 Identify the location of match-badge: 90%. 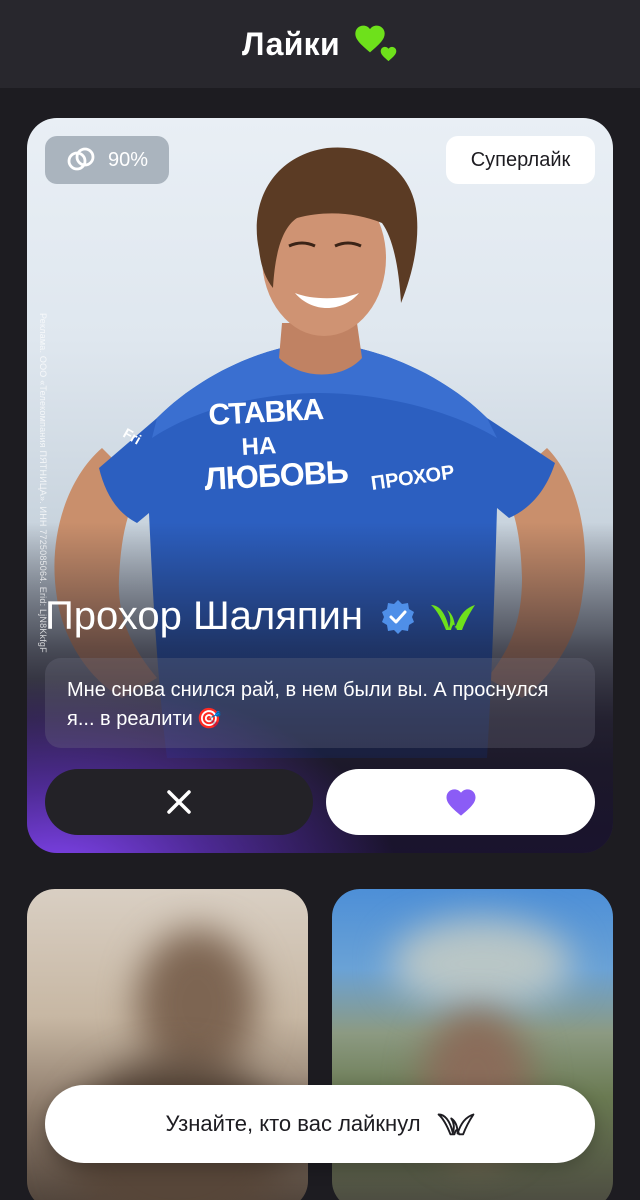
(107, 160).